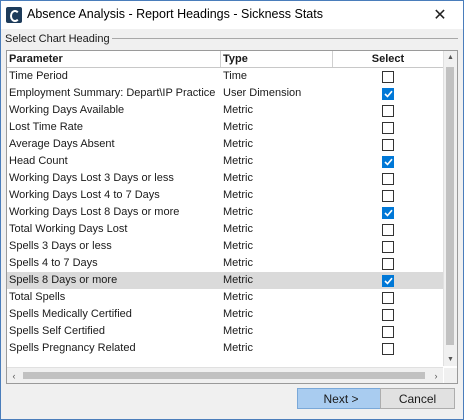 The width and height of the screenshot is (464, 420). I want to click on horizontal-scrollbar: ‹ ›, so click(225, 375).